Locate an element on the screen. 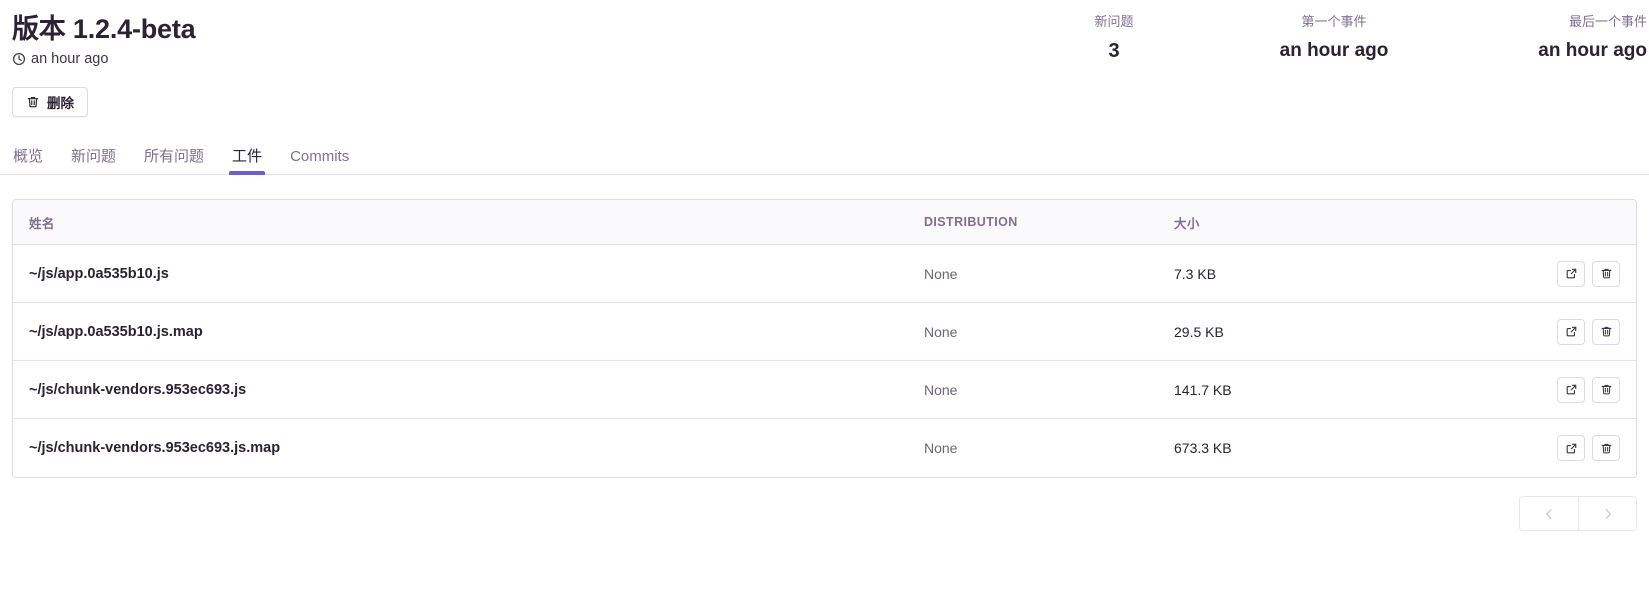 The width and height of the screenshot is (1649, 596). stat-label: 最后一个事件 is located at coordinates (1607, 21).